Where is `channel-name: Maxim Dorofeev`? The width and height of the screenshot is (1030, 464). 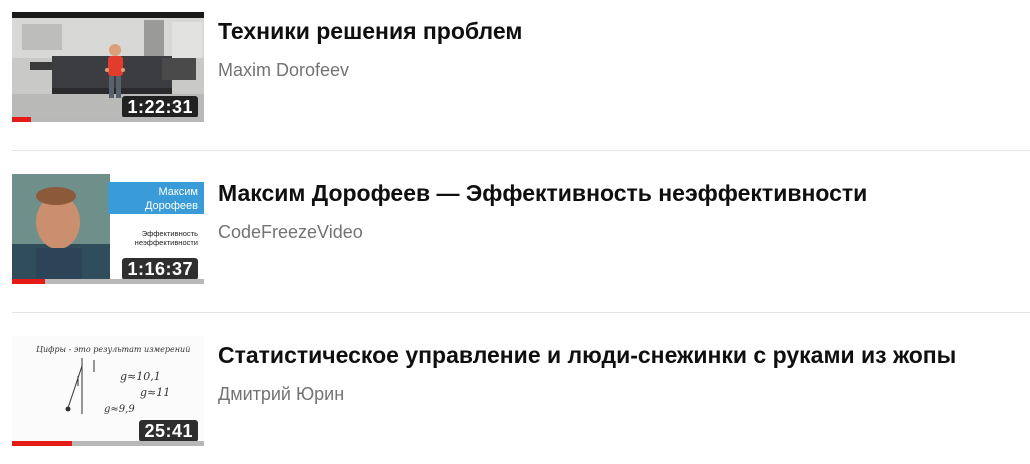
channel-name: Maxim Dorofeev is located at coordinates (624, 70).